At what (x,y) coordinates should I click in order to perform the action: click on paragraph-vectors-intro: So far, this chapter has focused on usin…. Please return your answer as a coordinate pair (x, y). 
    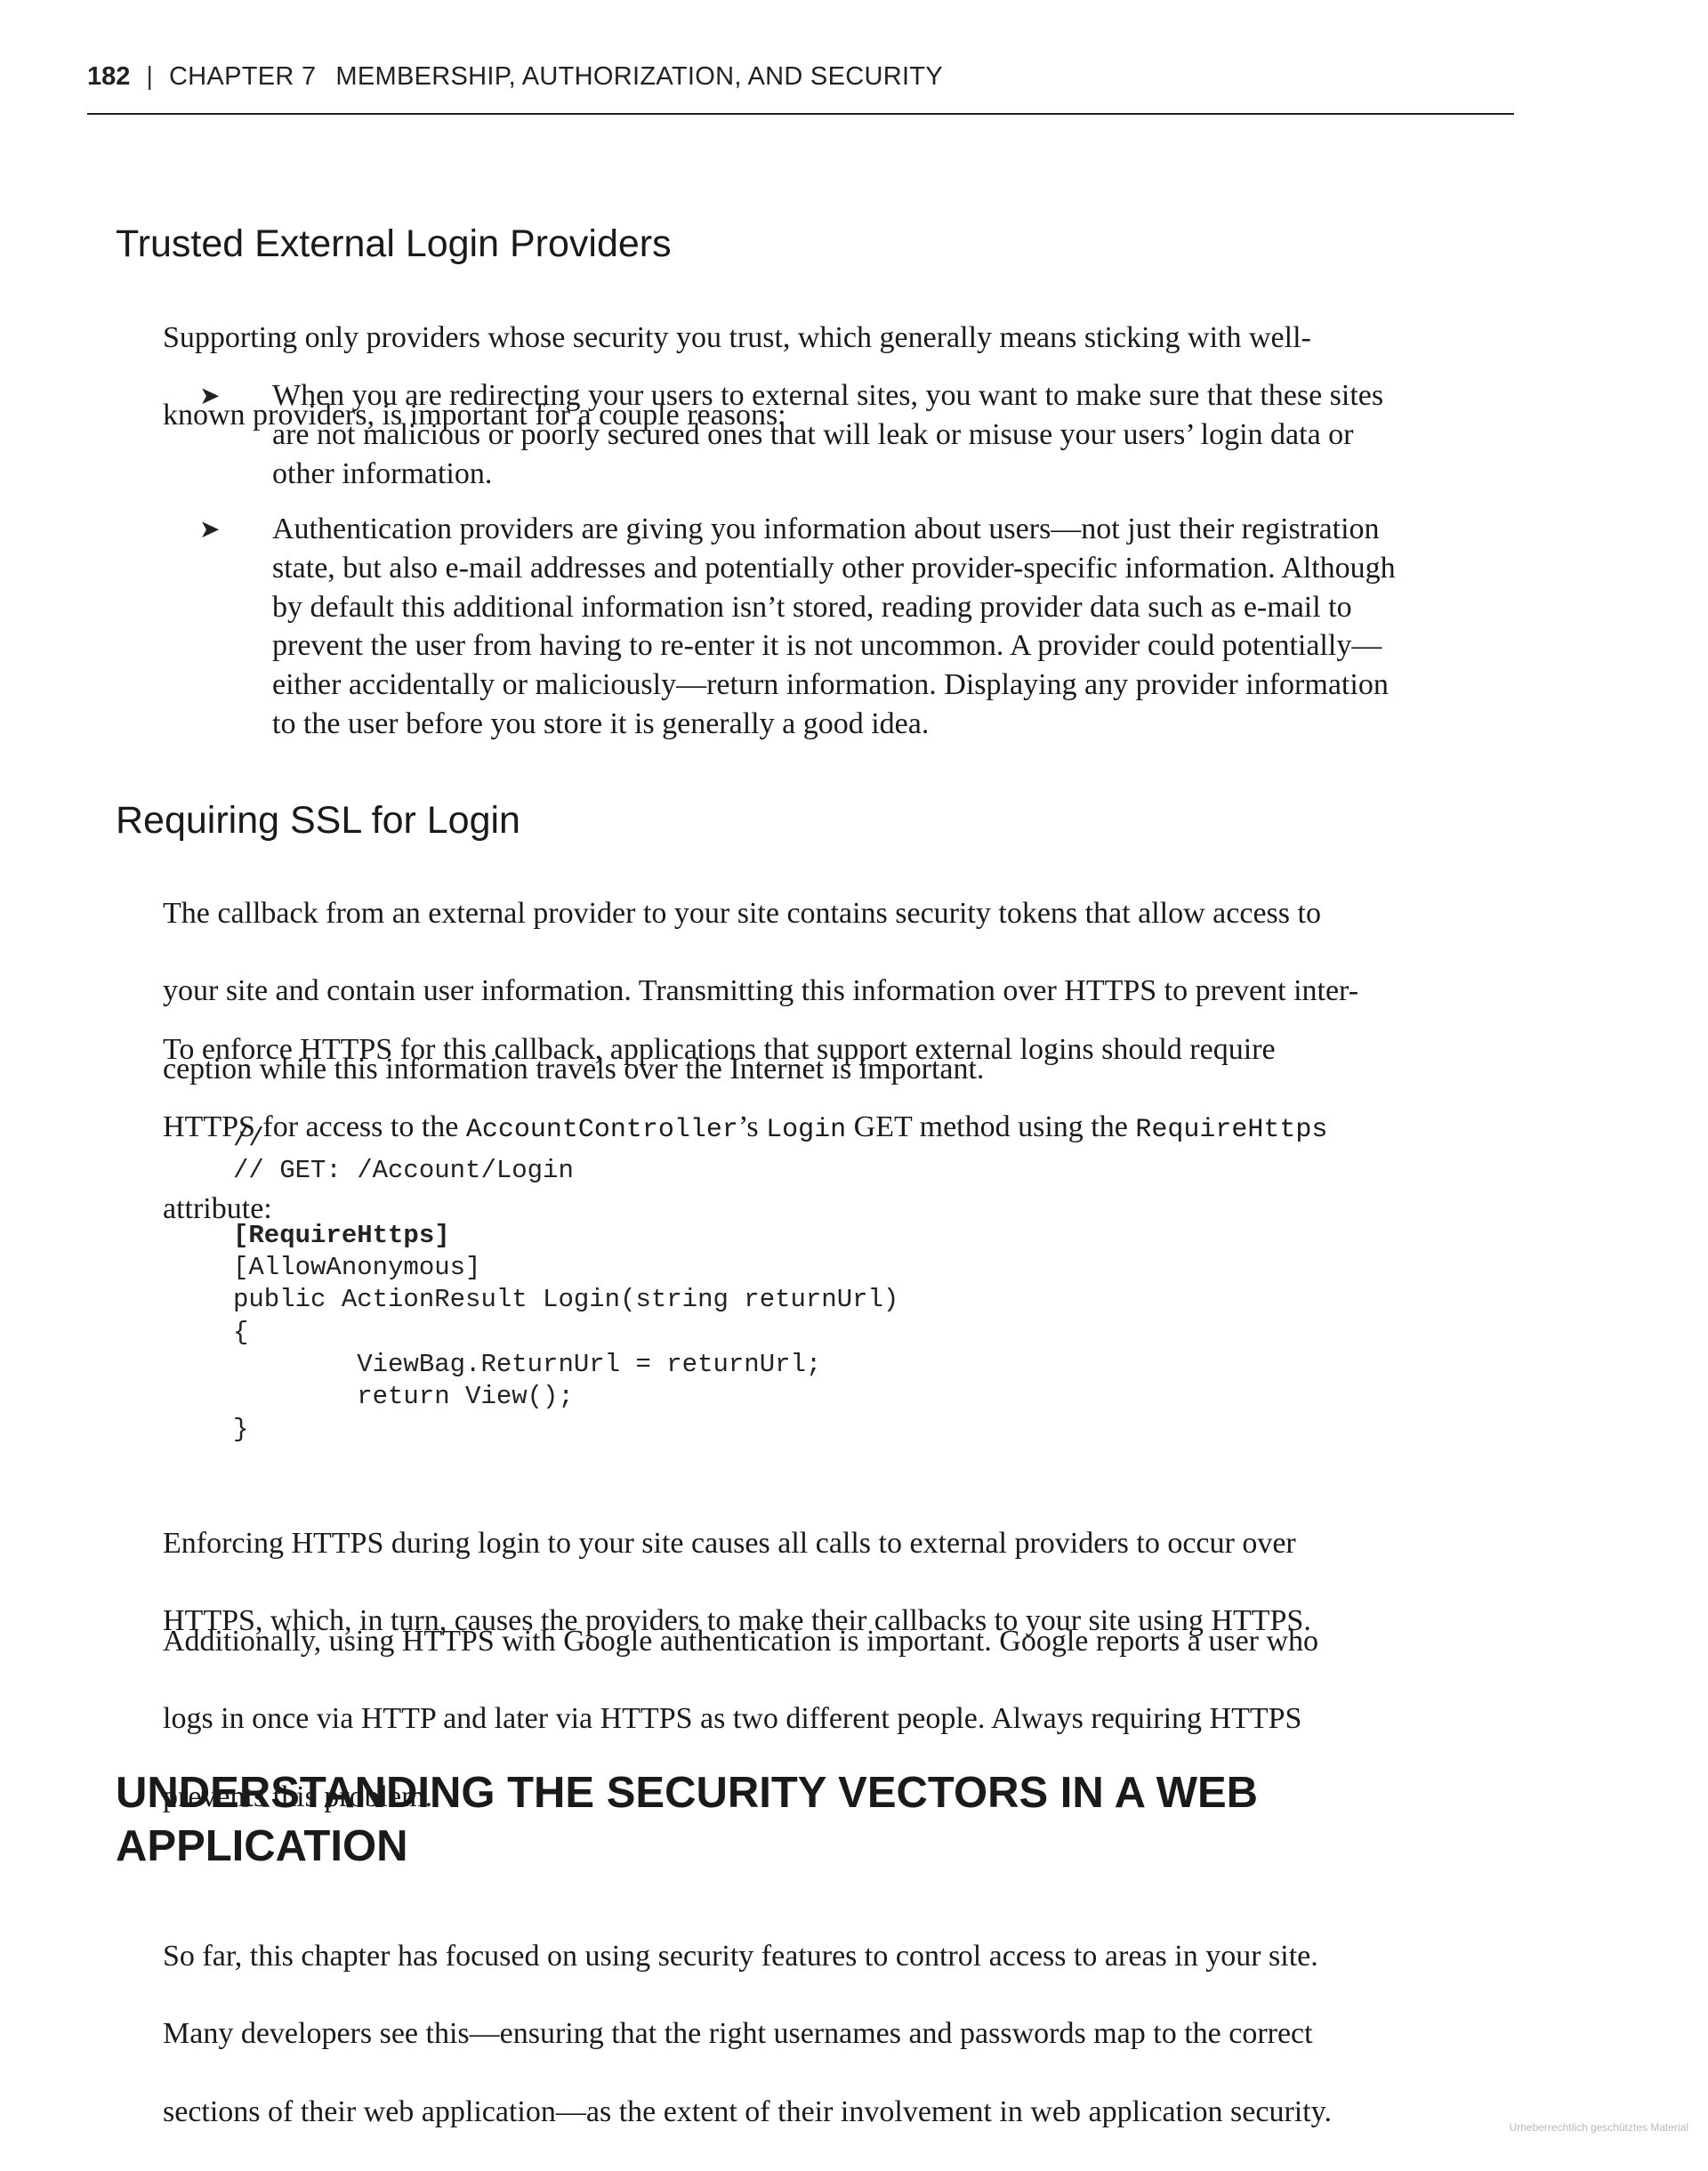
    Looking at the image, I should click on (839, 2034).